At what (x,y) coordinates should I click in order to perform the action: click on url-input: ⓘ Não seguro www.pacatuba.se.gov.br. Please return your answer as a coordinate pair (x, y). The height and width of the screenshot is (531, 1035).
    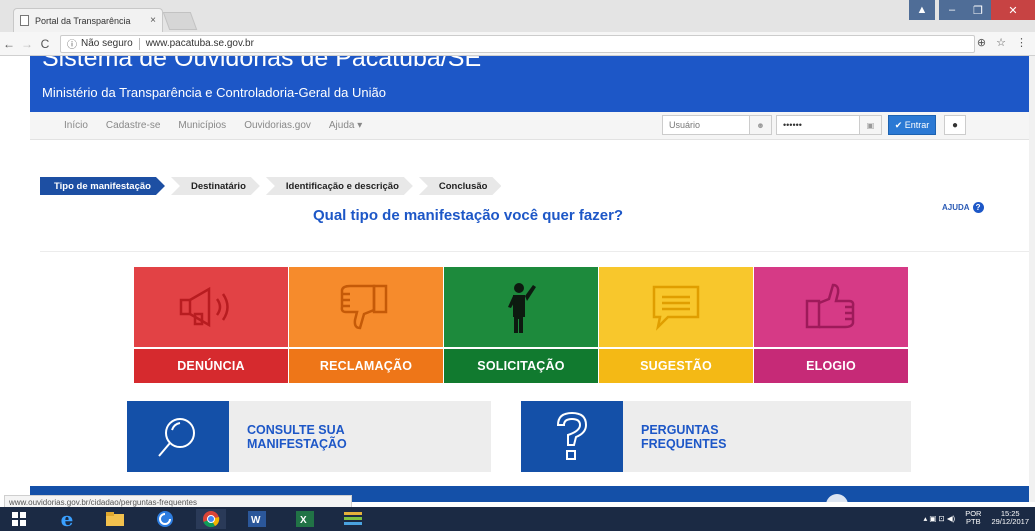
    Looking at the image, I should click on (517, 43).